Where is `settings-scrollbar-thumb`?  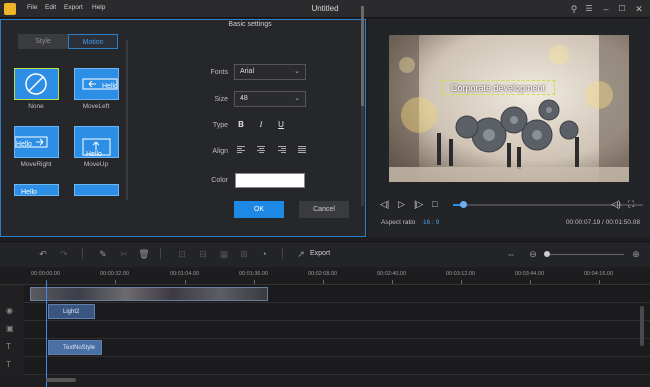
settings-scrollbar-thumb is located at coordinates (362, 56).